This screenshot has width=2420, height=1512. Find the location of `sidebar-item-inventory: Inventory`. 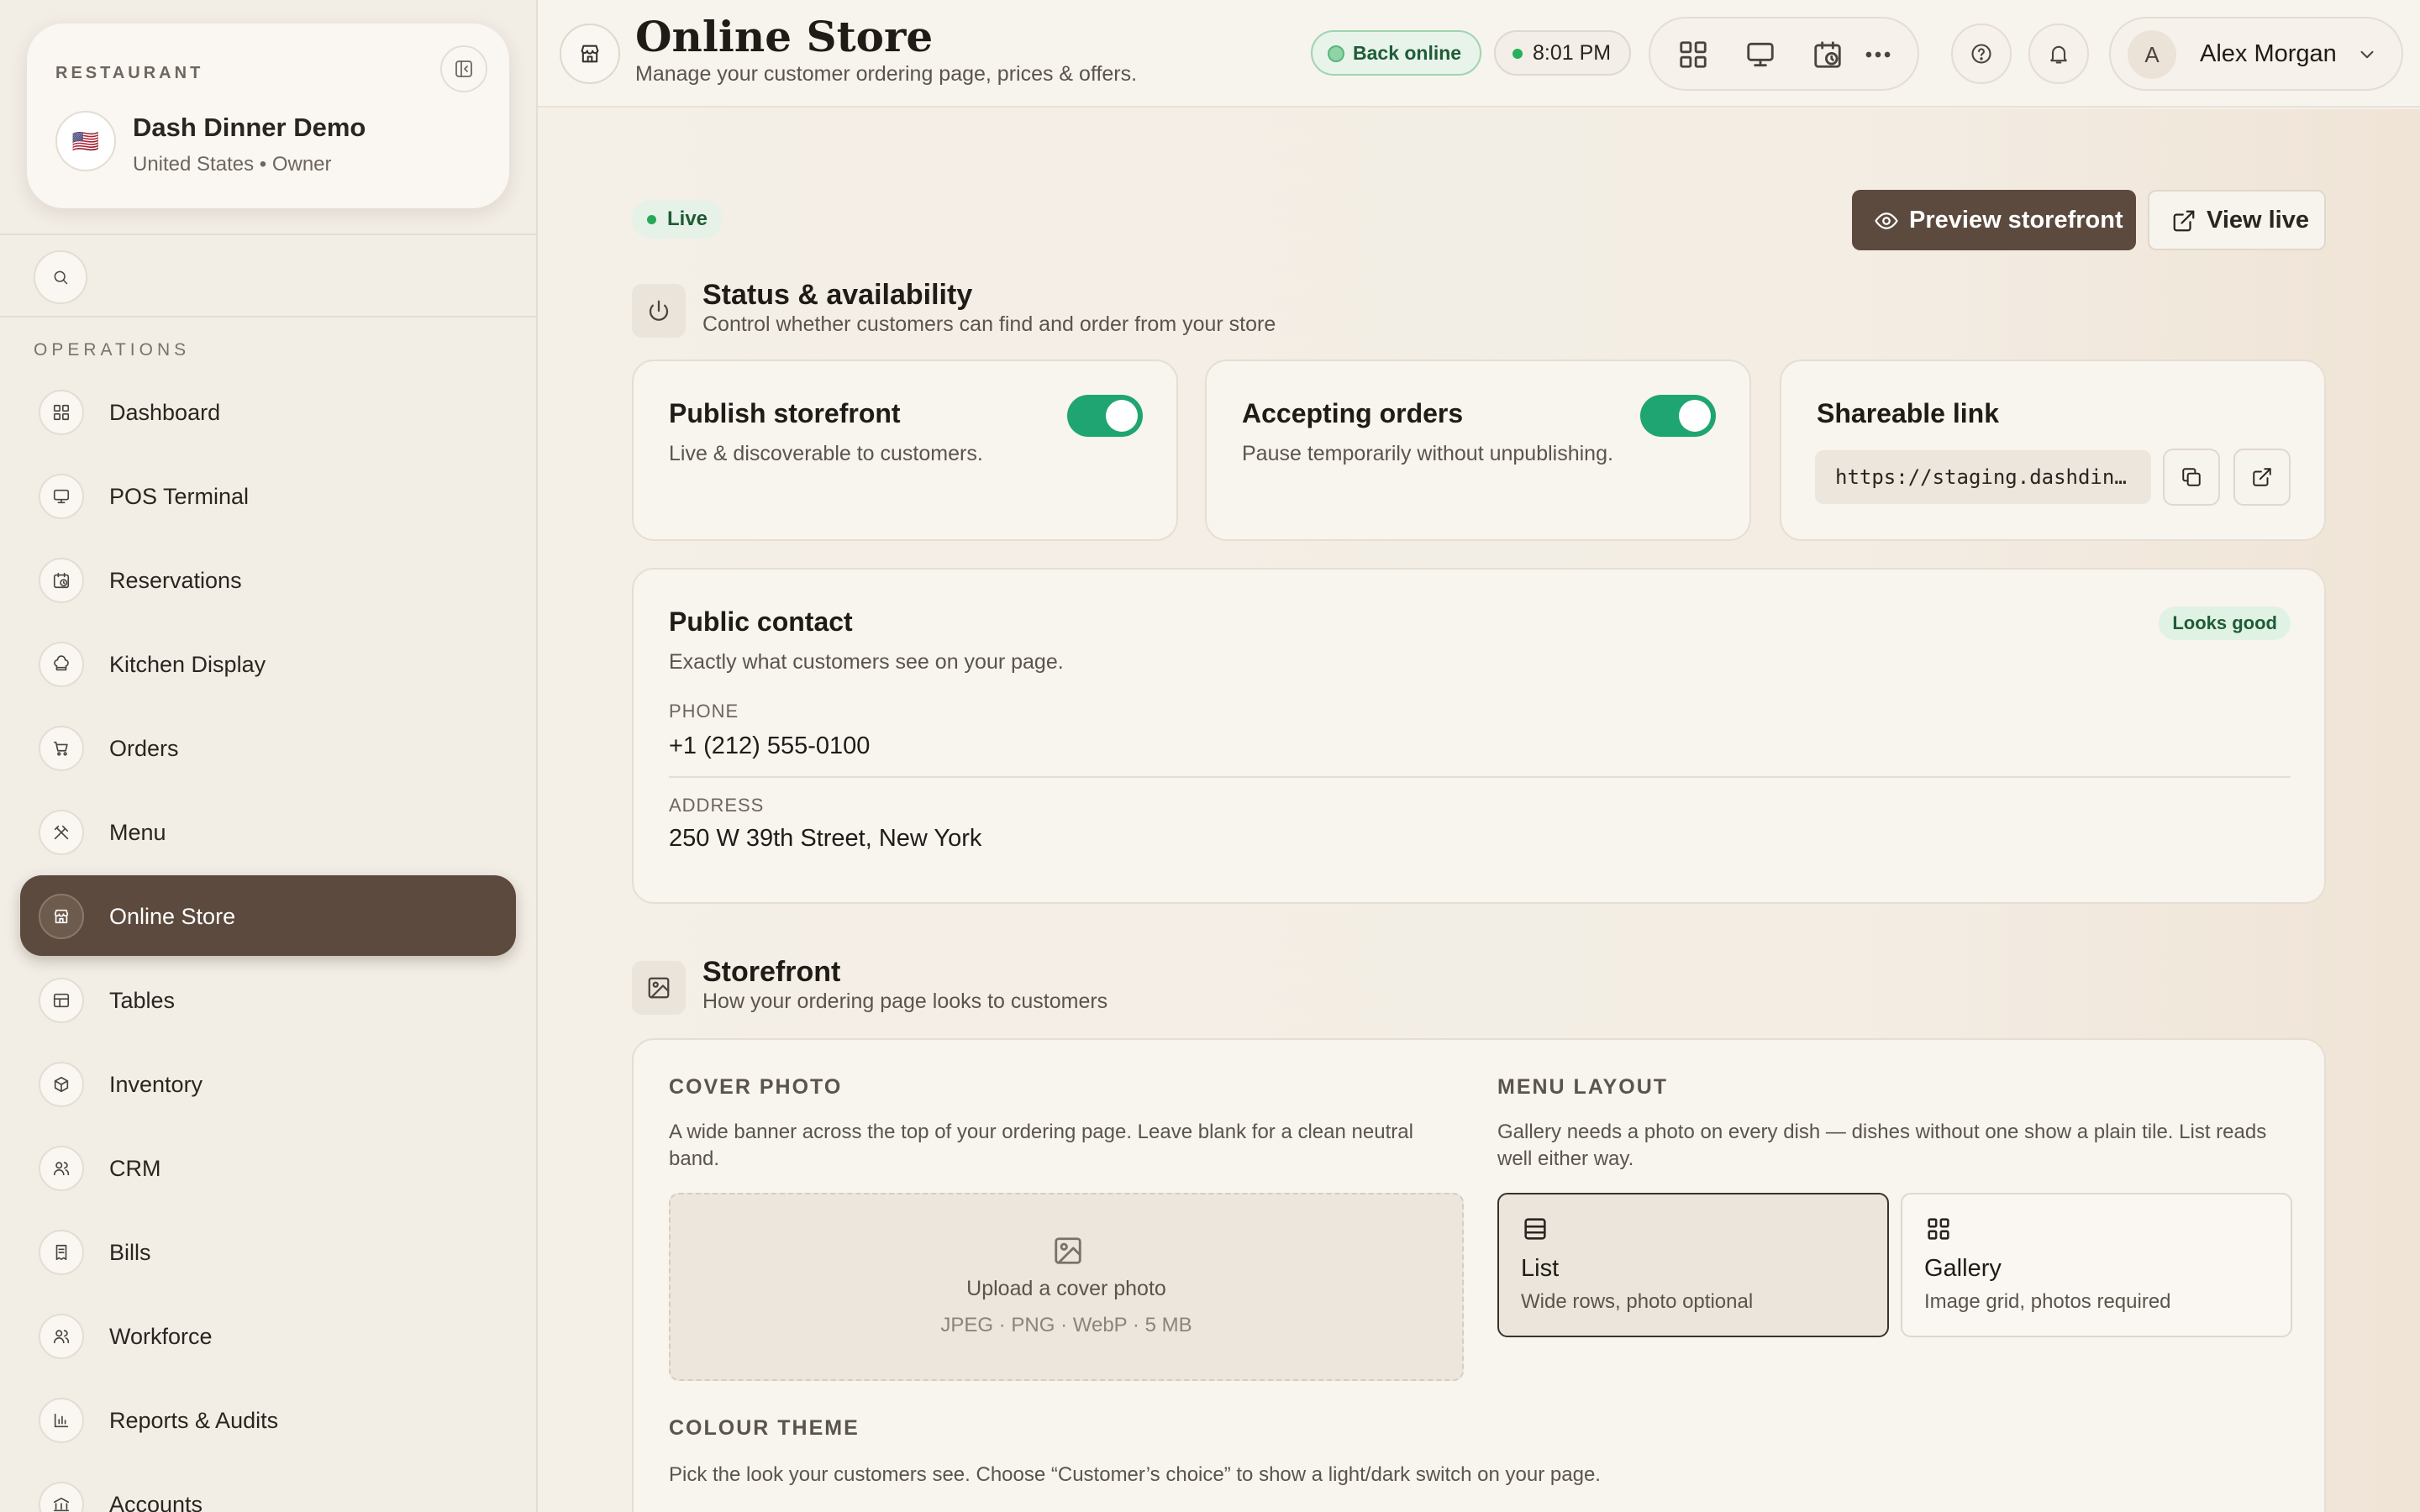

sidebar-item-inventory: Inventory is located at coordinates (268, 1083).